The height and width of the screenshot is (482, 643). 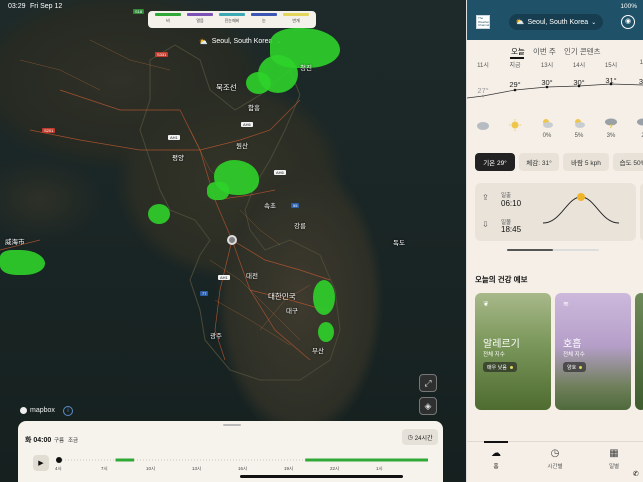 I want to click on play-icon: ▶, so click(x=41, y=463).